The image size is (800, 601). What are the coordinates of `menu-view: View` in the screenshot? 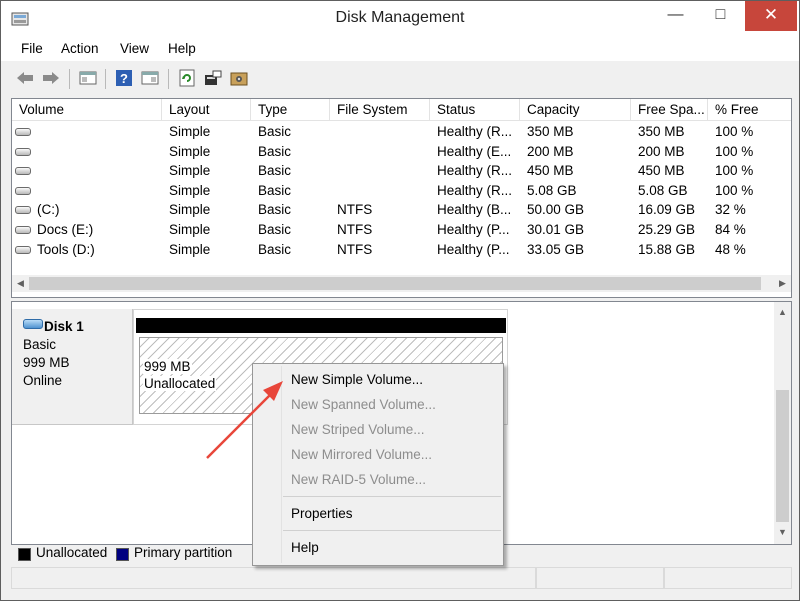 It's located at (134, 48).